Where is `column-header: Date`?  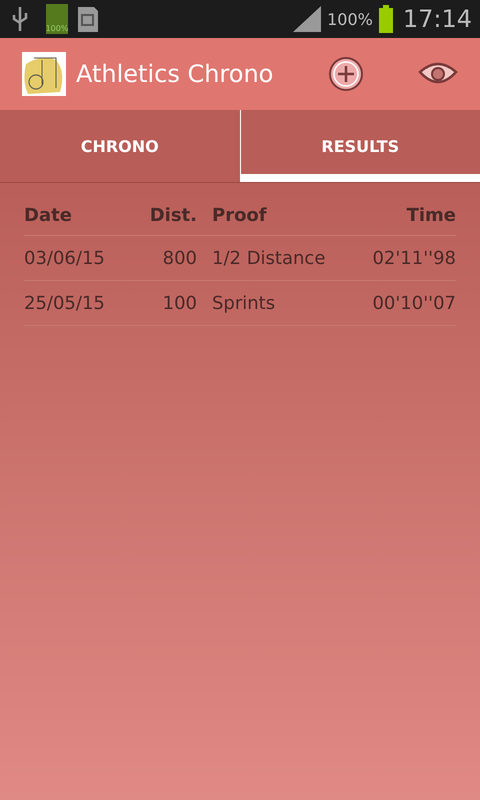 column-header: Date is located at coordinates (48, 215).